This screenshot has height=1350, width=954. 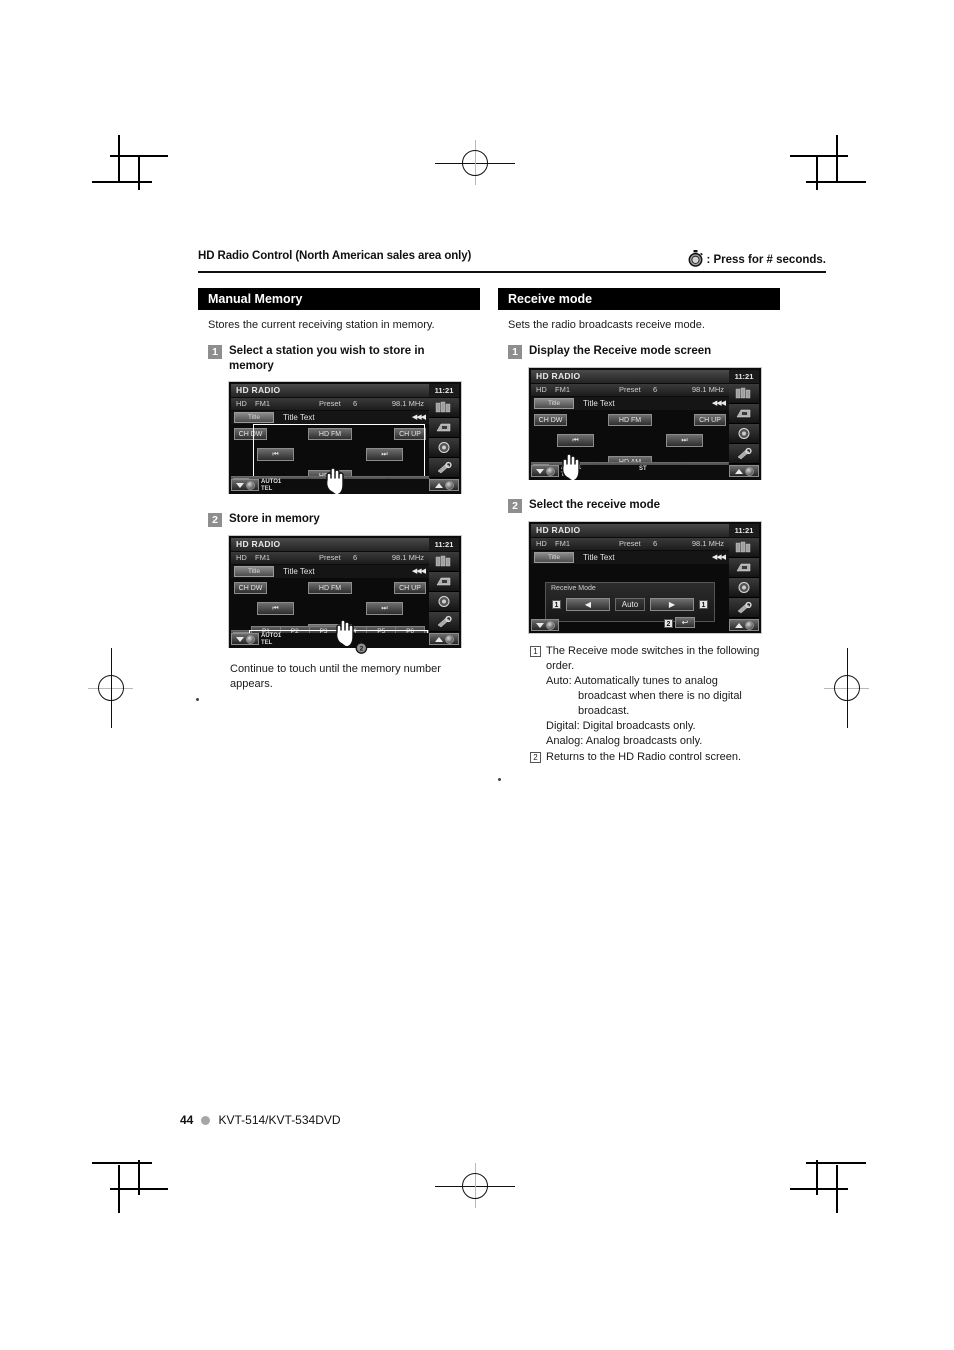 What do you see at coordinates (110, 688) in the screenshot?
I see `registration-mark-left` at bounding box center [110, 688].